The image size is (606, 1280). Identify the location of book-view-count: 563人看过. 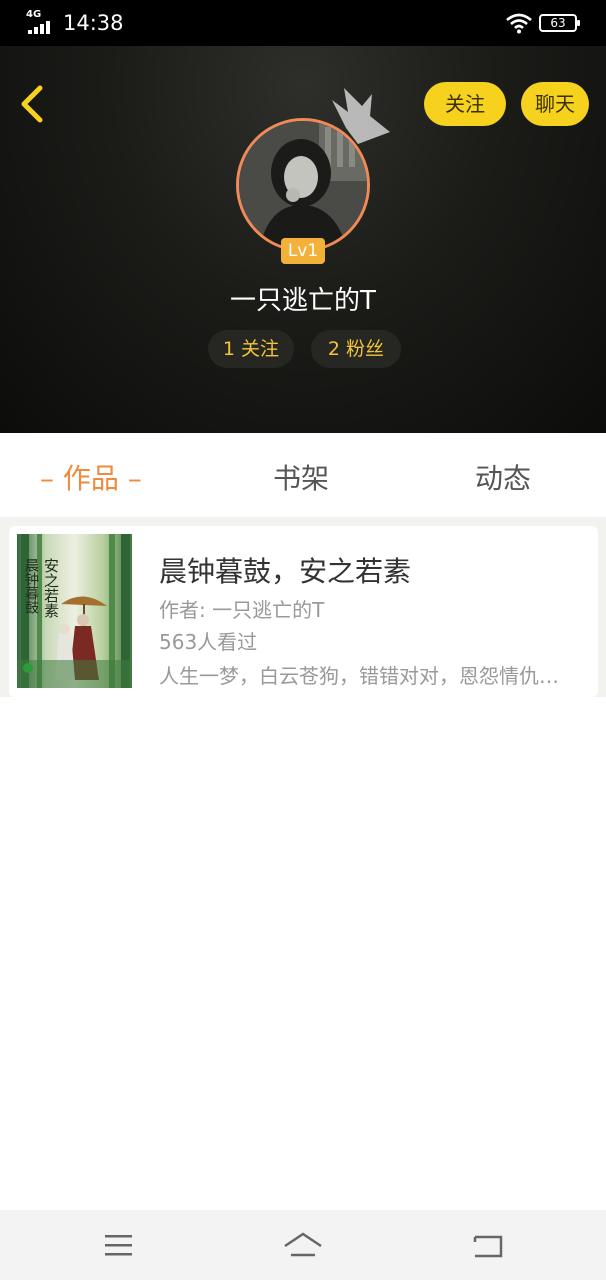
(208, 642).